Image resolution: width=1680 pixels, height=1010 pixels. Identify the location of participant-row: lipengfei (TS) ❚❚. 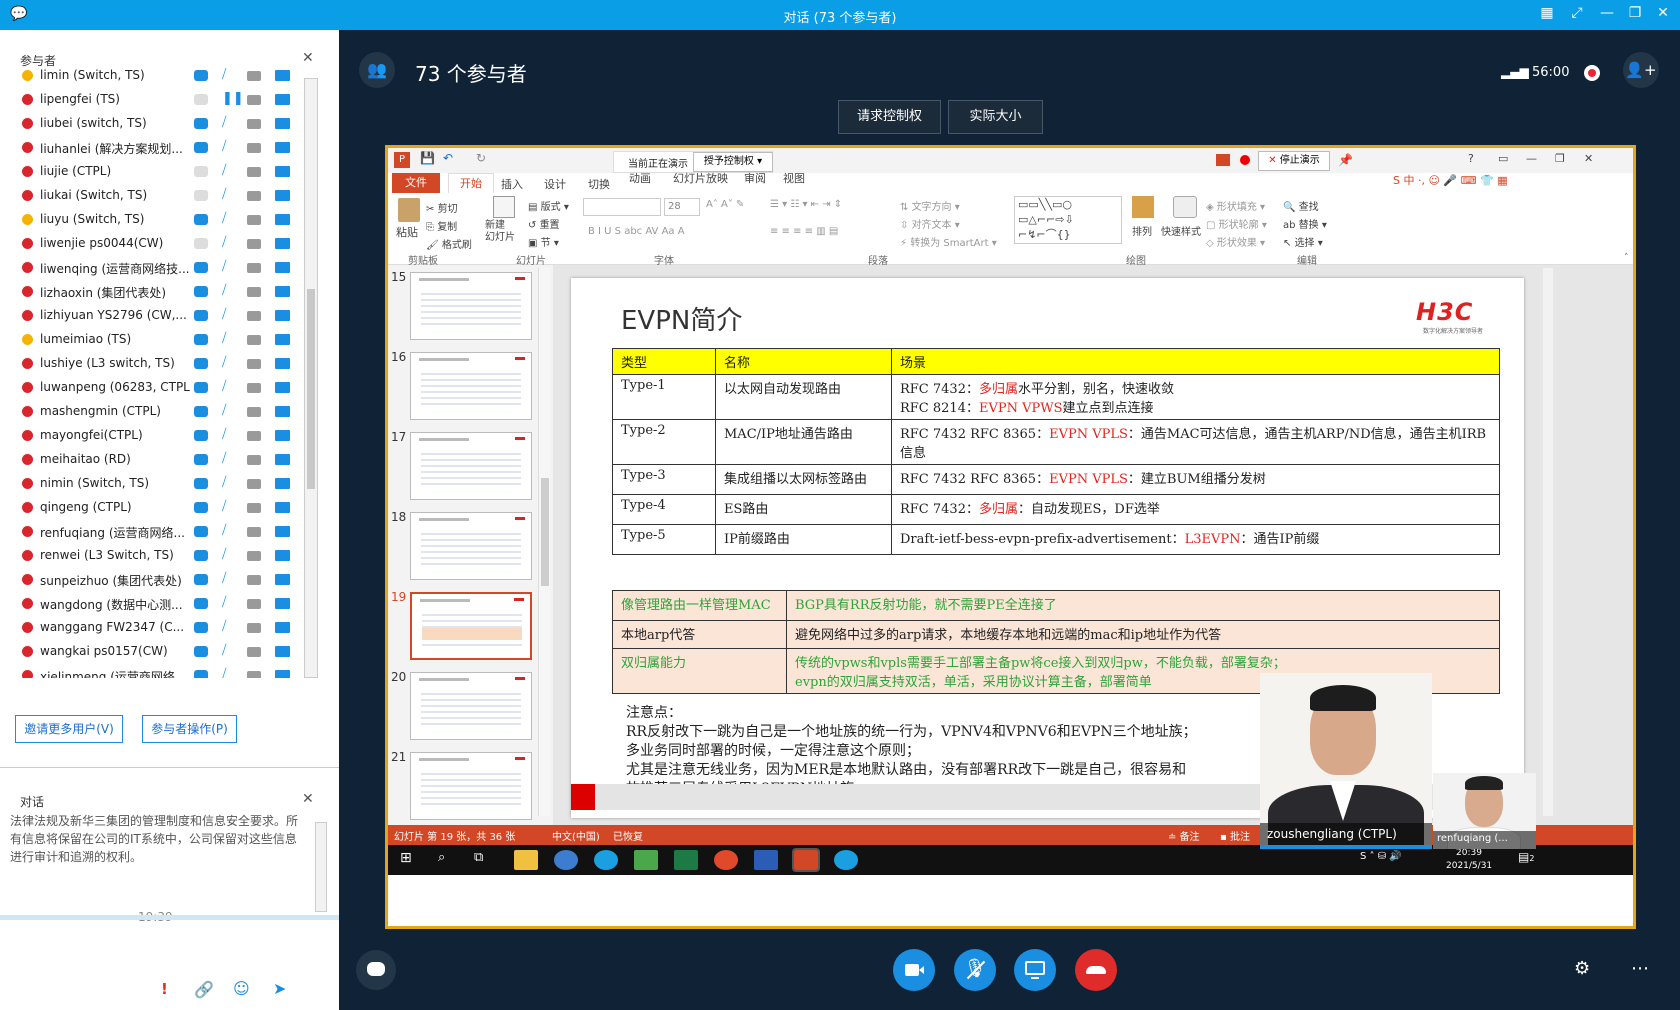
(152, 100).